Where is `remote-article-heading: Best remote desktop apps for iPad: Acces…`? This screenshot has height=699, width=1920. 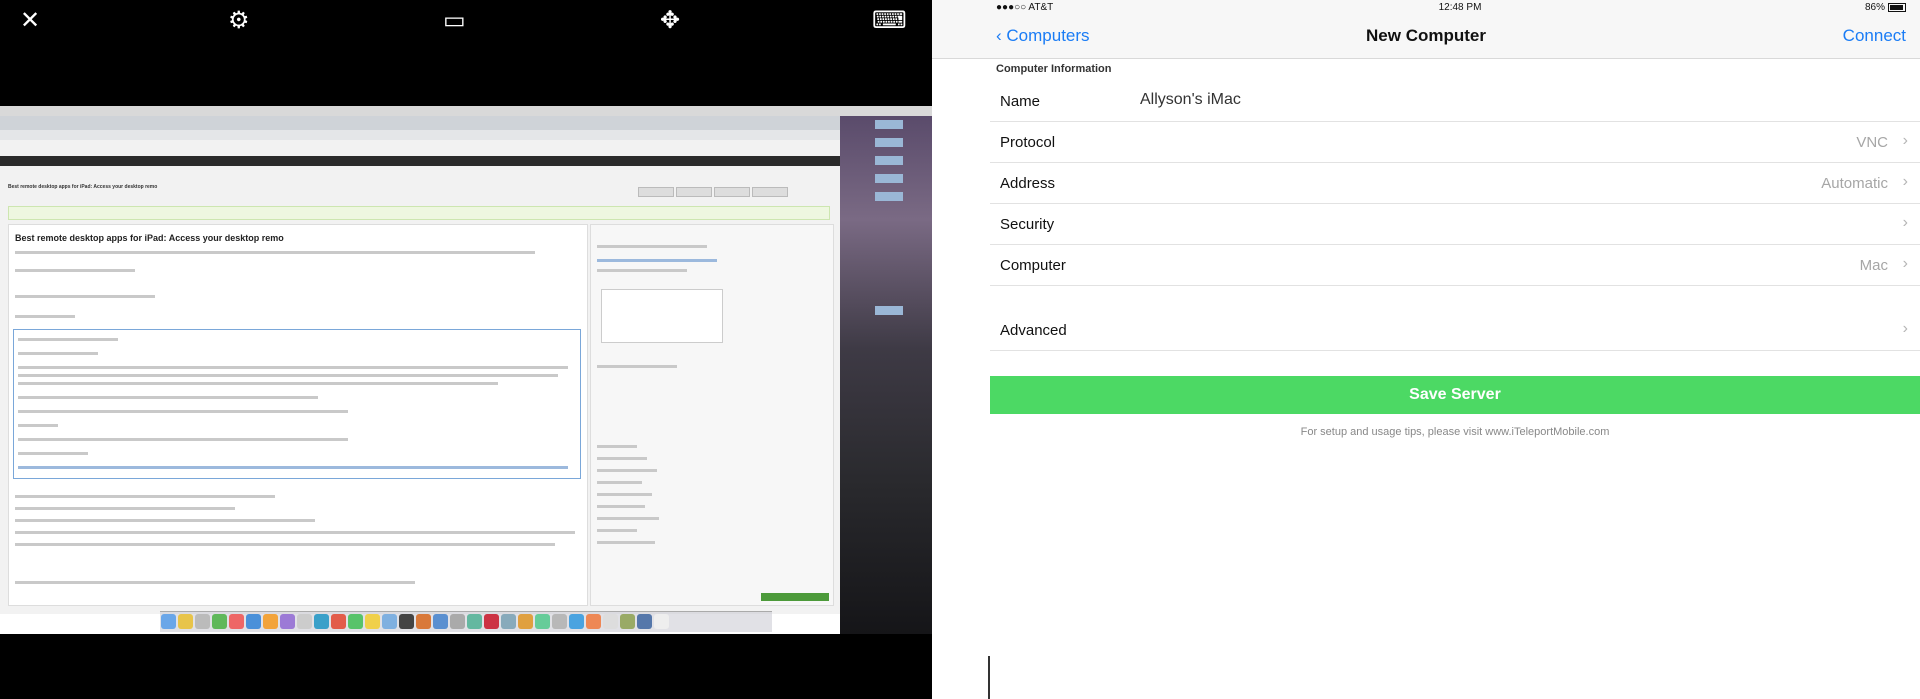
remote-article-heading: Best remote desktop apps for iPad: Acces… is located at coordinates (149, 238).